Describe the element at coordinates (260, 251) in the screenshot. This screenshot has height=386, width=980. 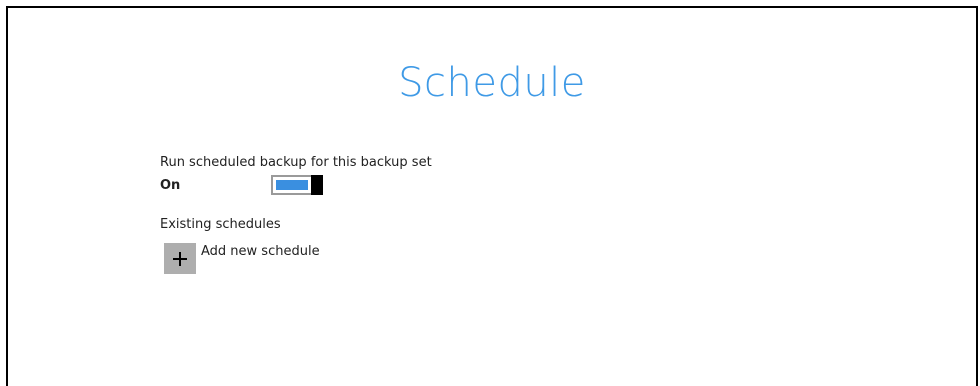
I see `add-new-schedule-link: Add new schedule` at that location.